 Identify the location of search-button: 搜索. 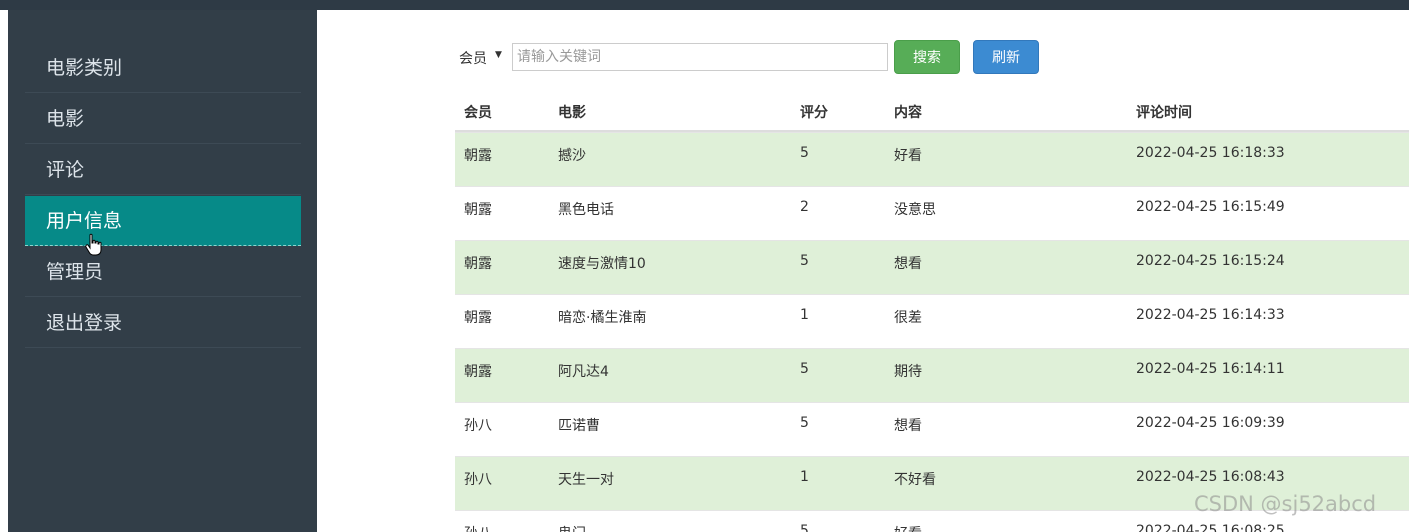
(927, 57).